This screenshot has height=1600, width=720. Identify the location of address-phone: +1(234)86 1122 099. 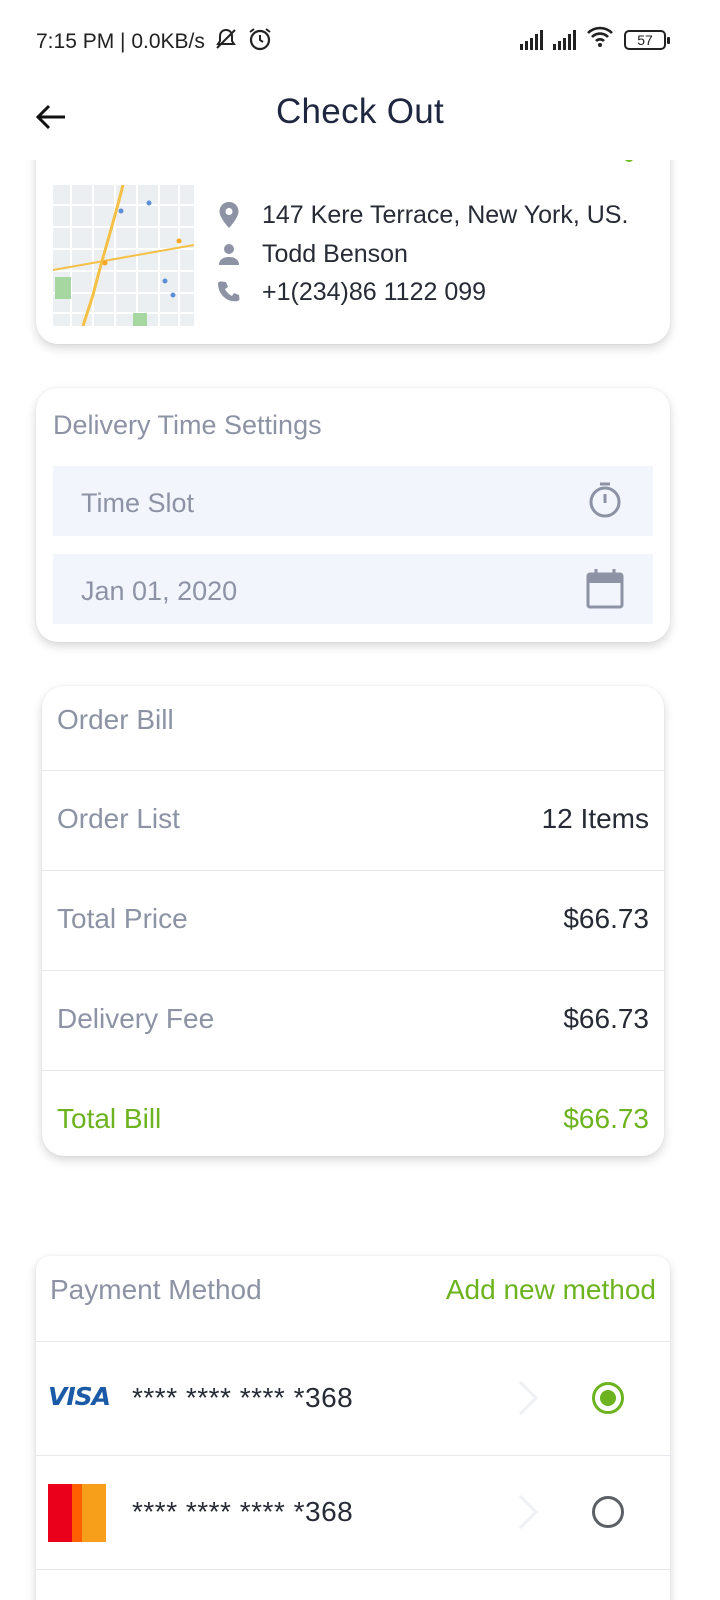
(374, 291).